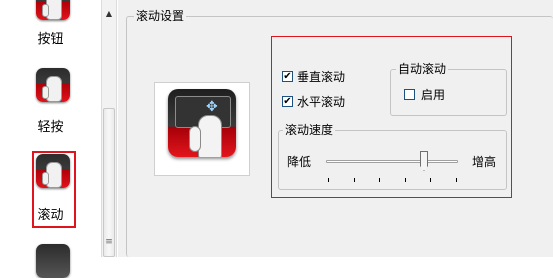 The image size is (553, 278). What do you see at coordinates (109, 242) in the screenshot?
I see `grip-icon: ≡` at bounding box center [109, 242].